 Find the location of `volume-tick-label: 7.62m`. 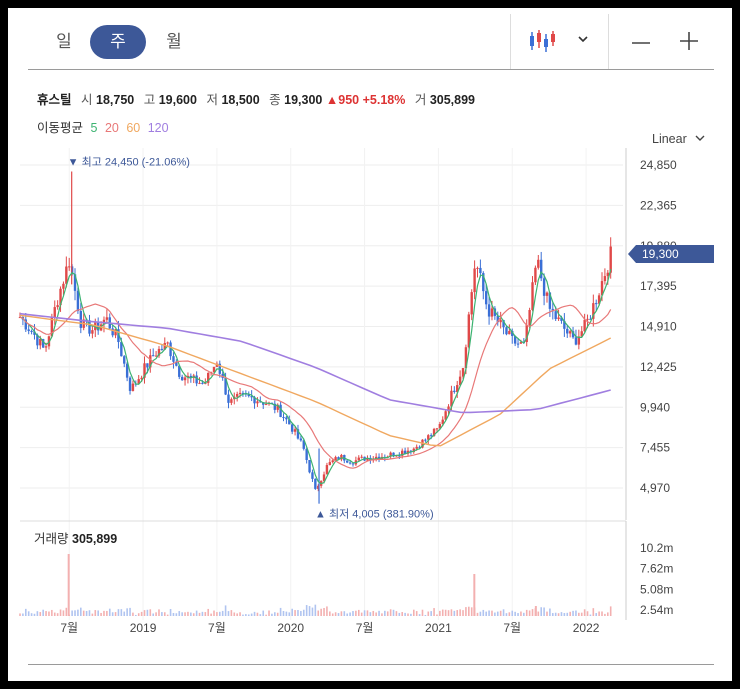

volume-tick-label: 7.62m is located at coordinates (656, 569).